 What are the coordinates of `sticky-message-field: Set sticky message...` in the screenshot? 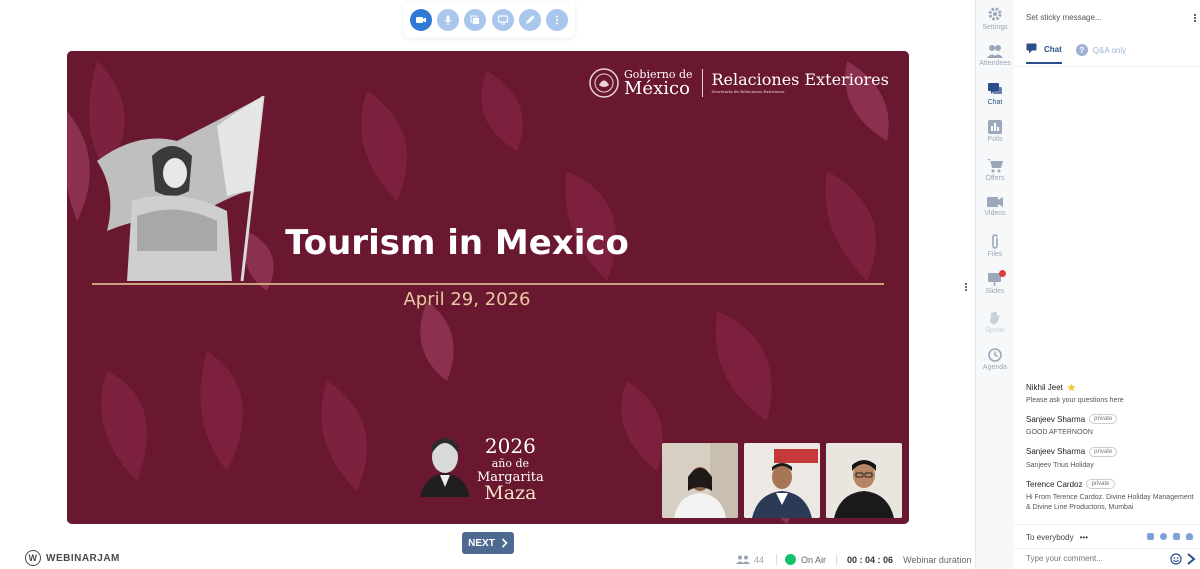 It's located at (1064, 17).